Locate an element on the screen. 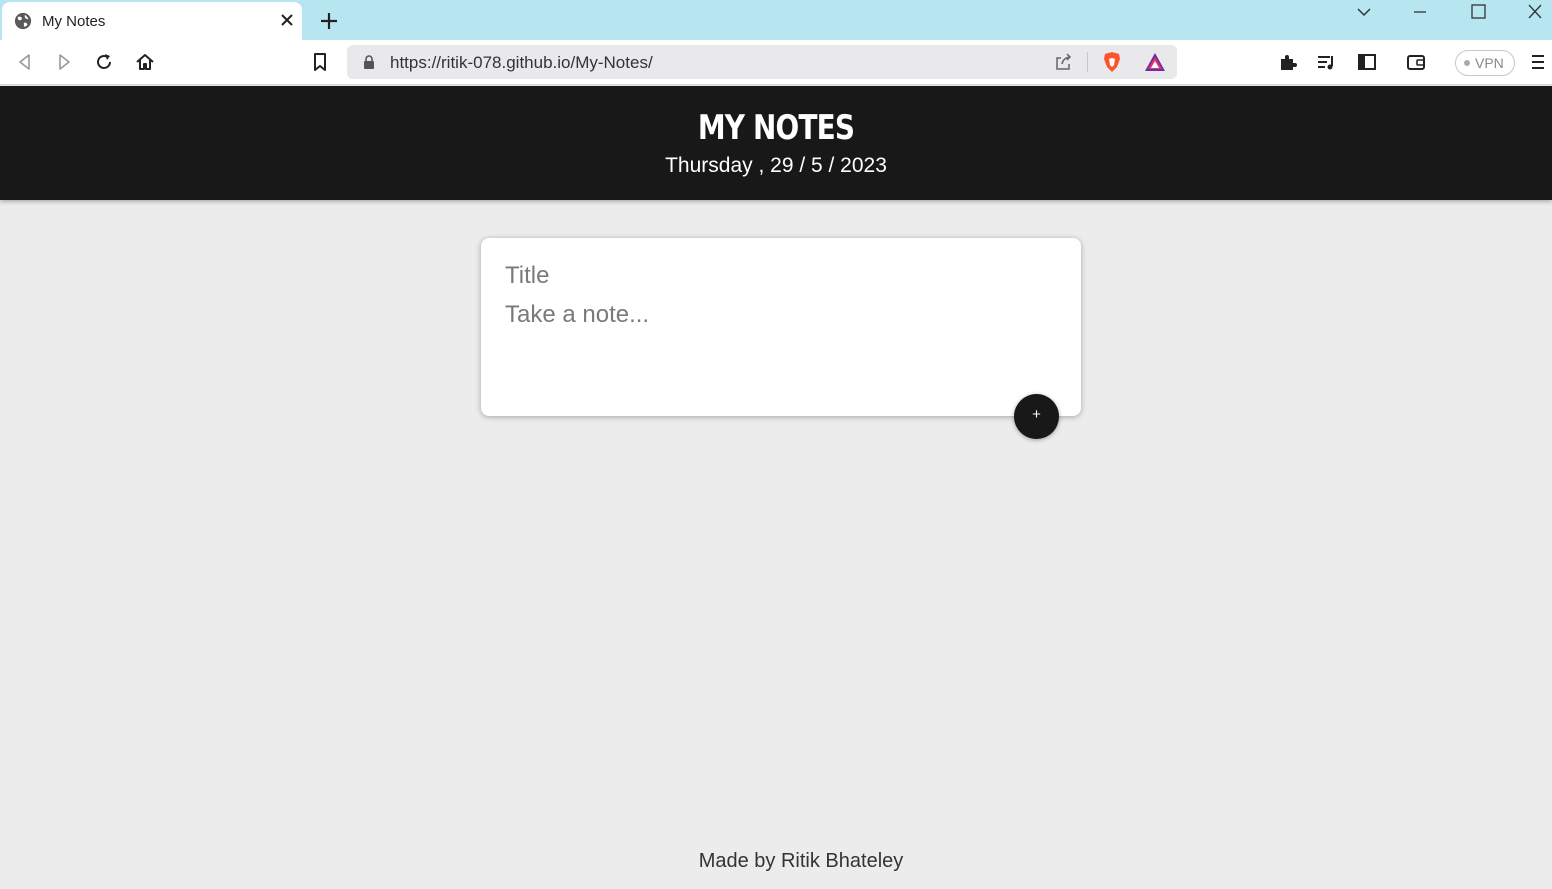 The width and height of the screenshot is (1552, 889). forward-icon is located at coordinates (64, 62).